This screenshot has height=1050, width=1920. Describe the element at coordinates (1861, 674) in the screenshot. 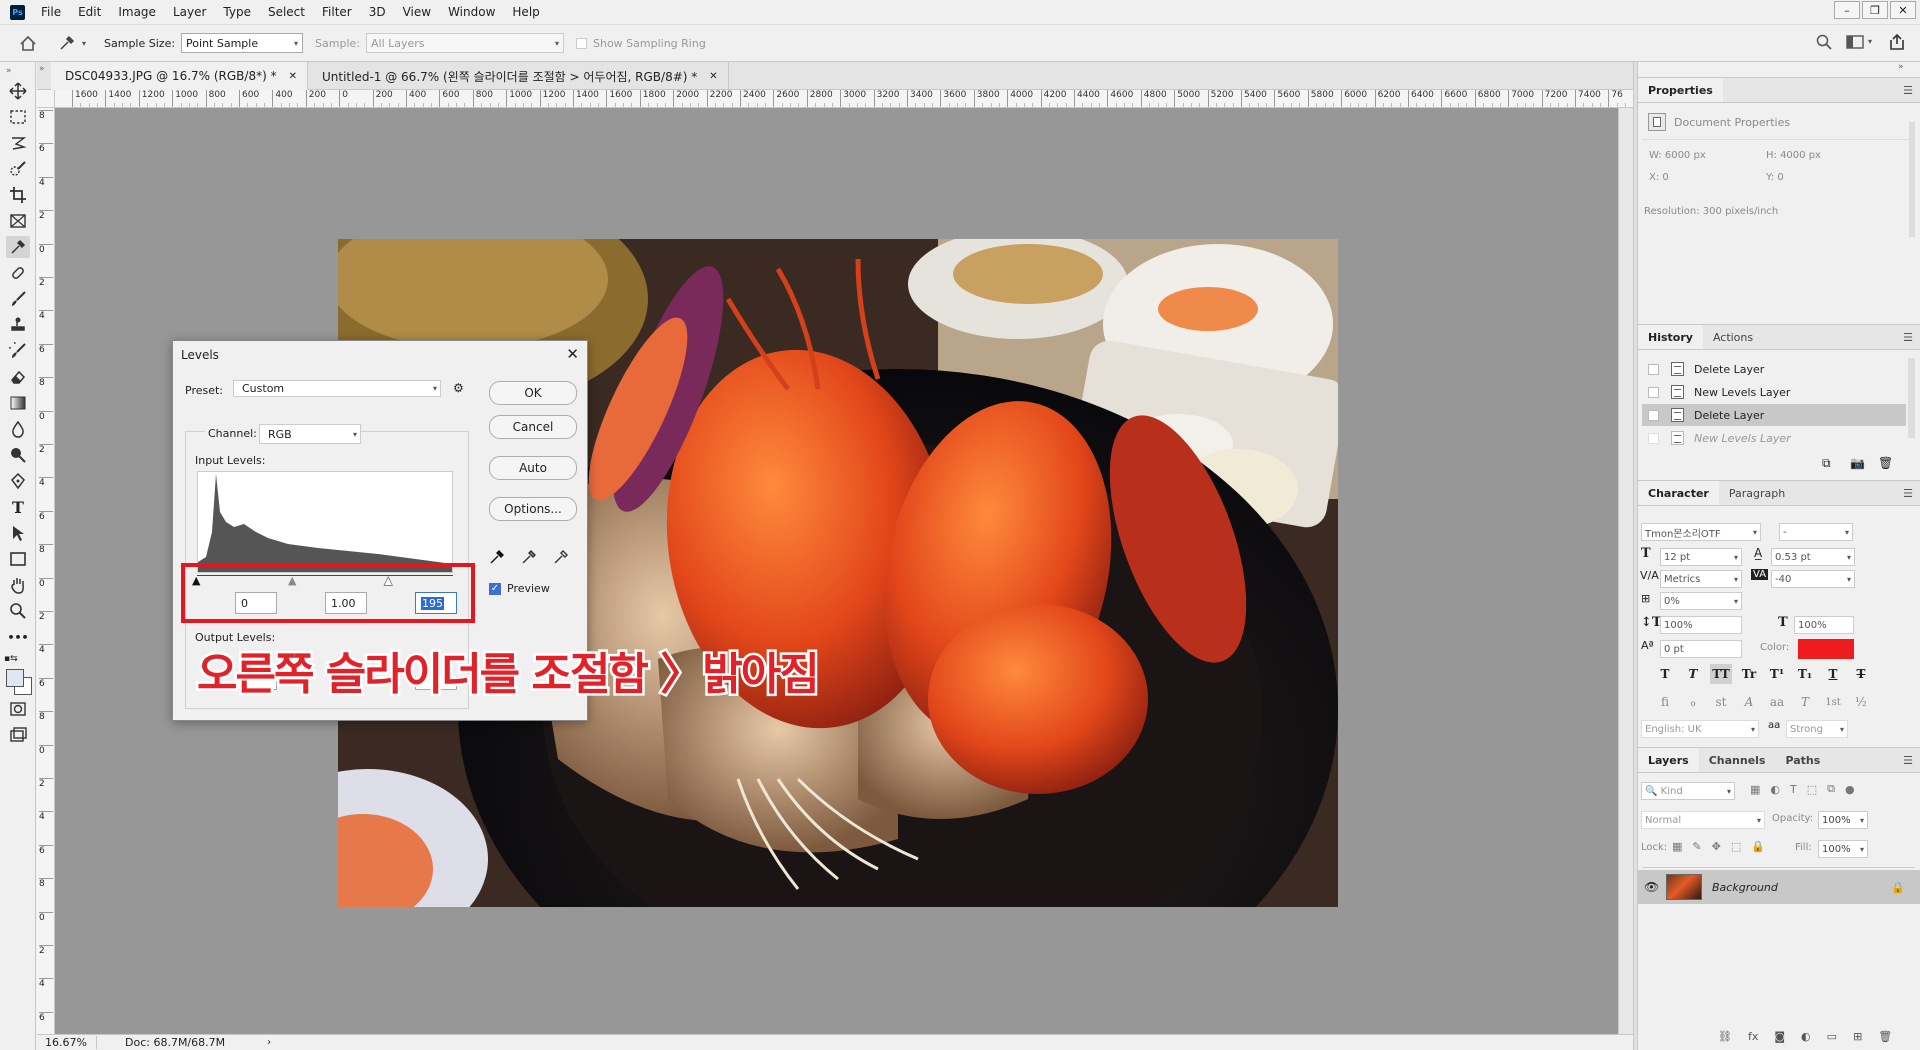

I see `strikethrough-button: T` at that location.